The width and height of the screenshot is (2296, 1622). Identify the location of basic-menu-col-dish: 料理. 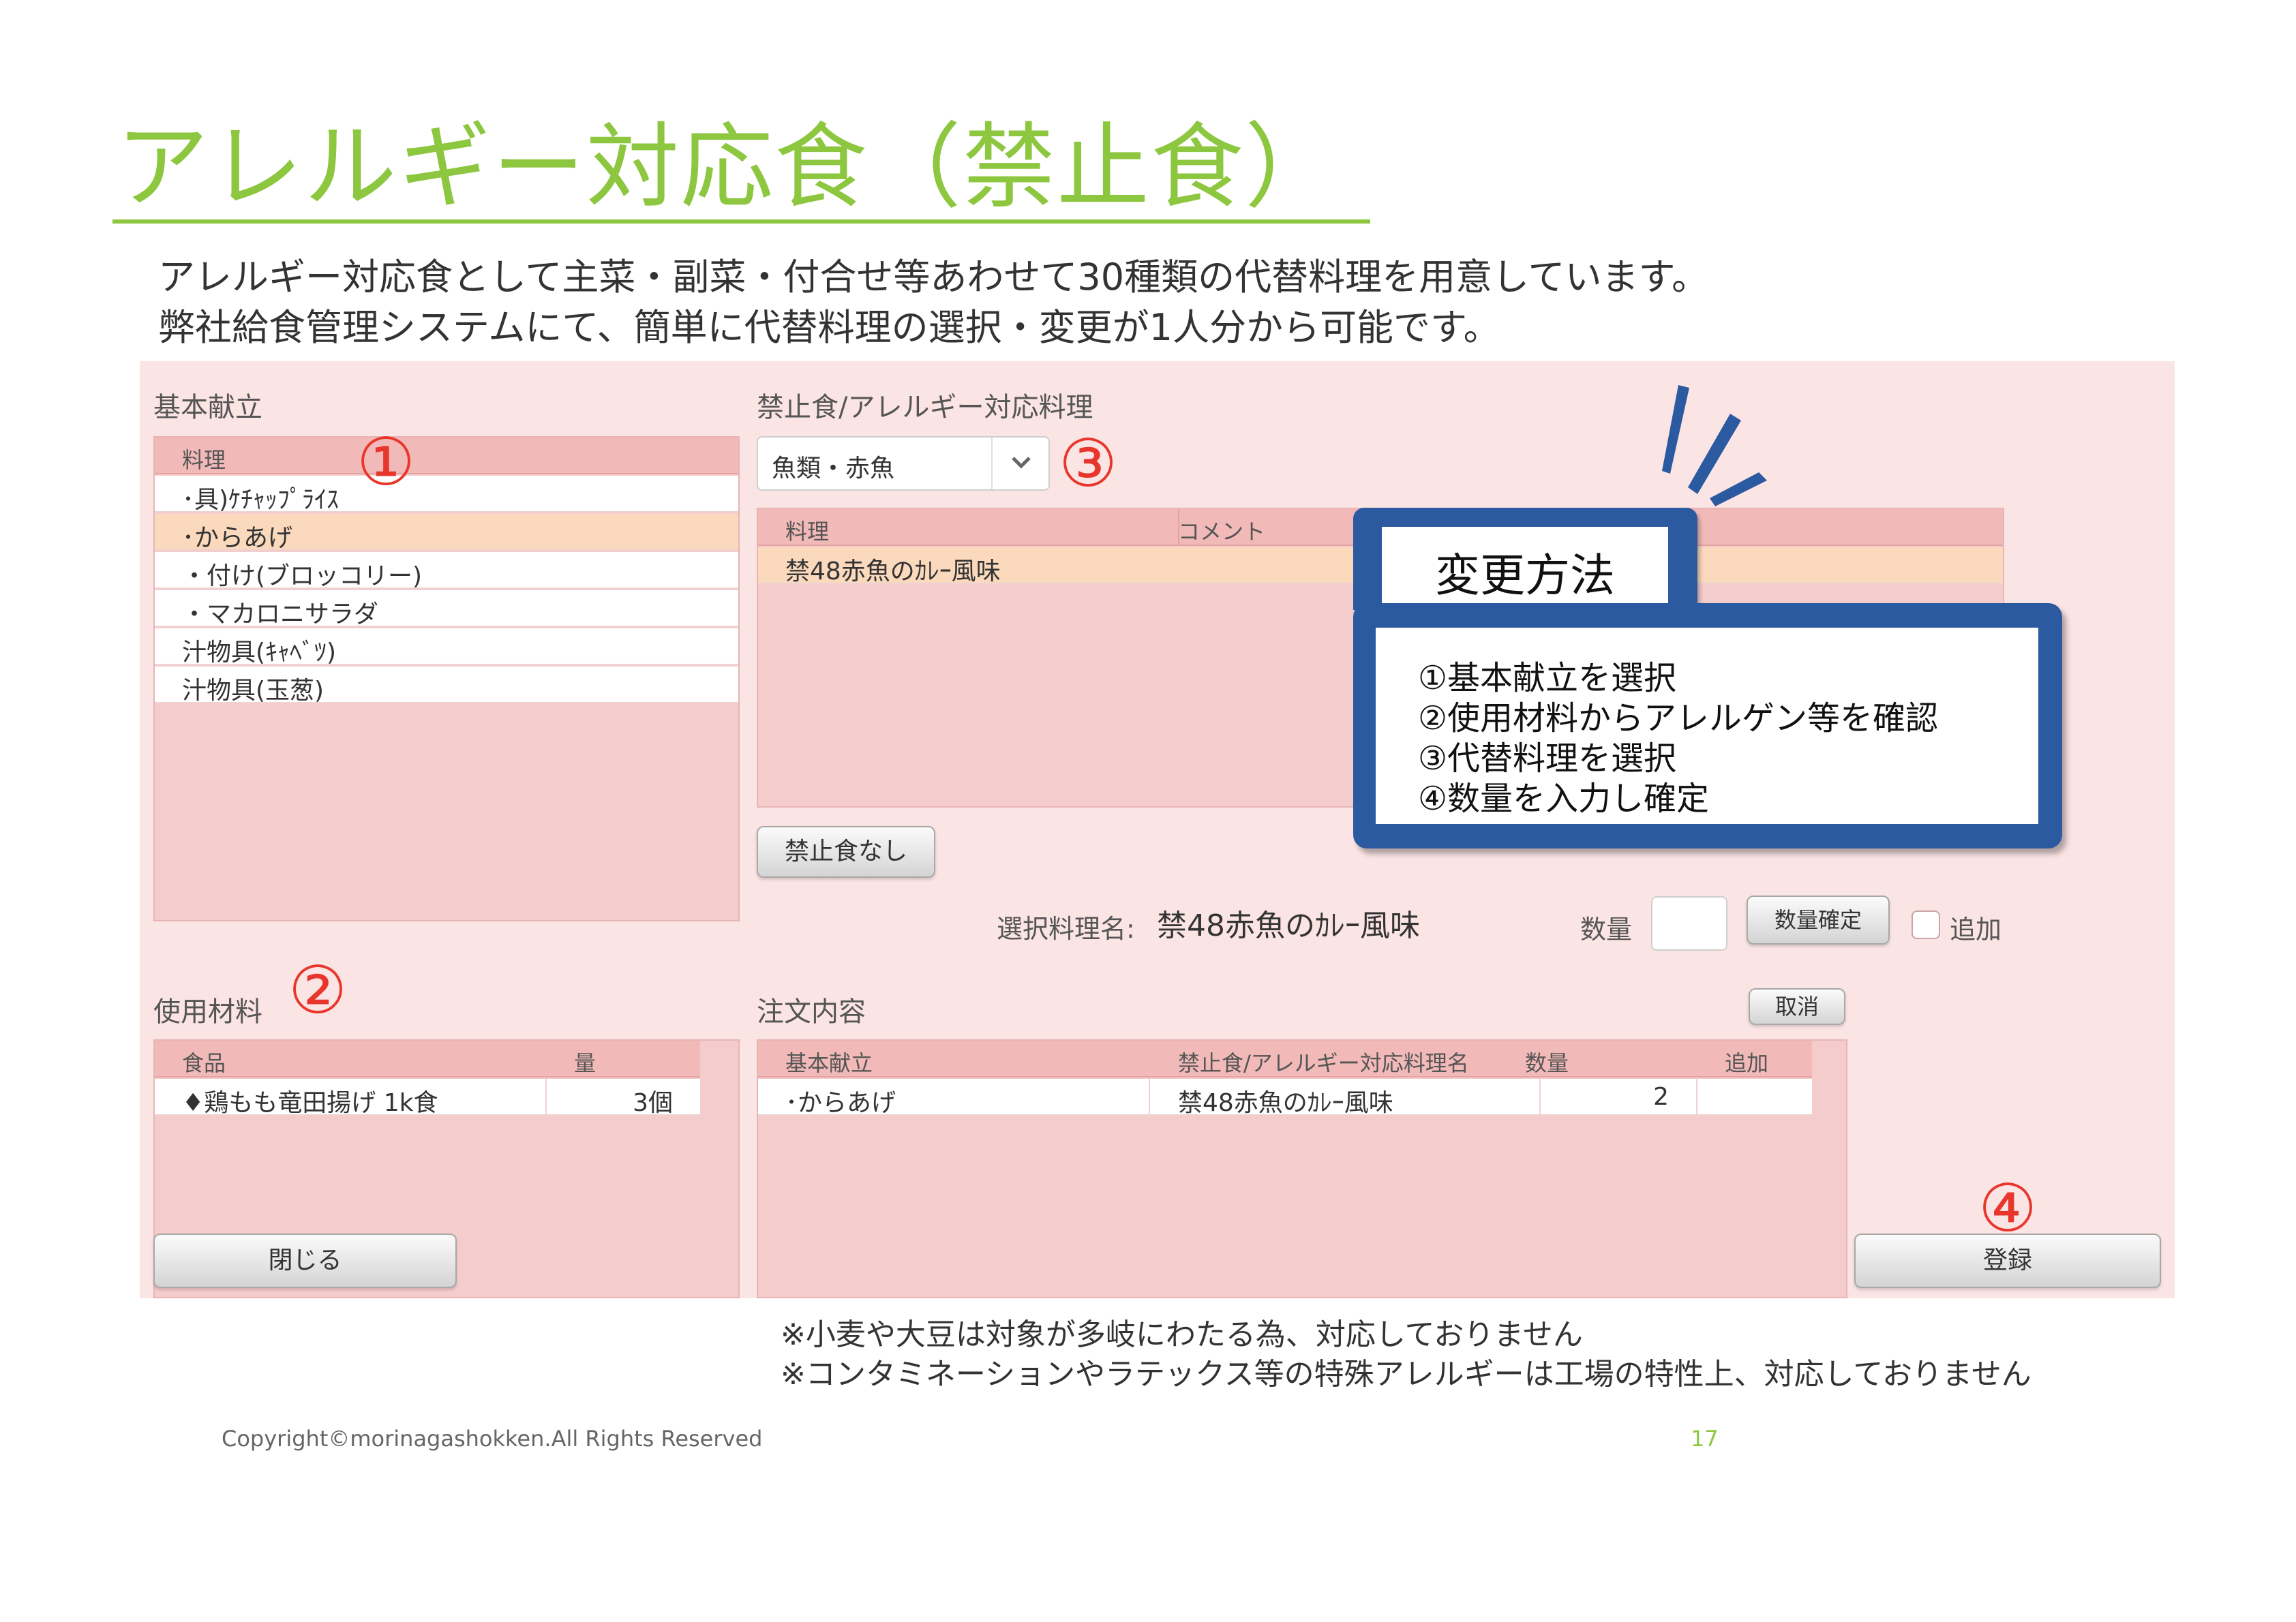
(204, 460).